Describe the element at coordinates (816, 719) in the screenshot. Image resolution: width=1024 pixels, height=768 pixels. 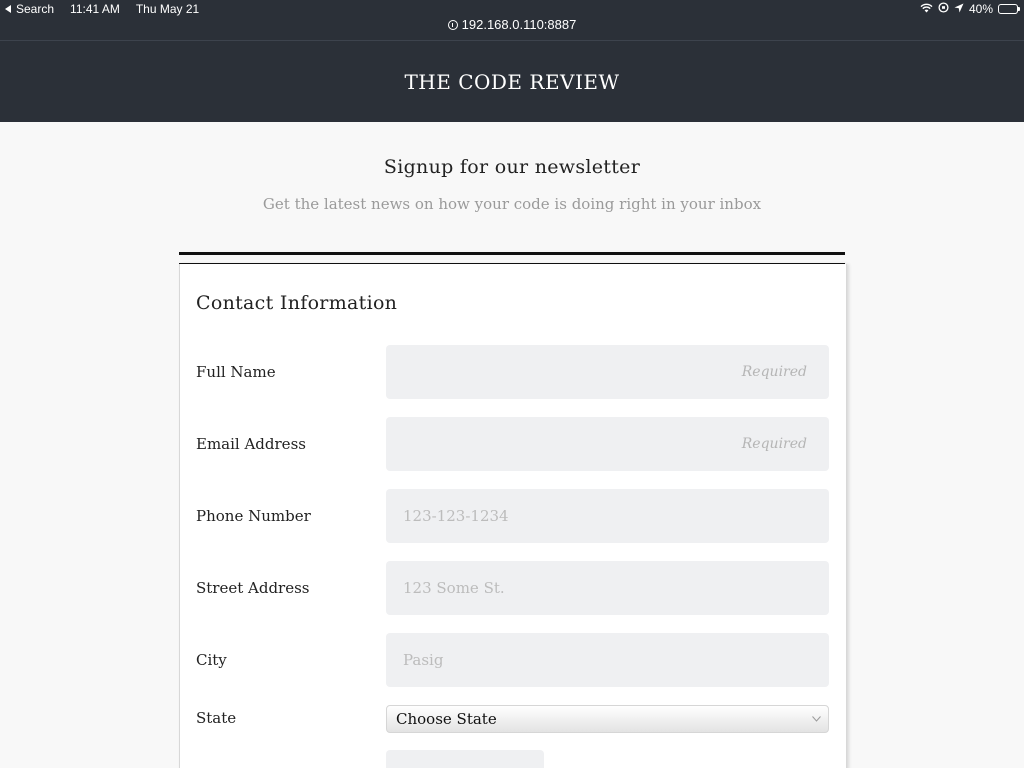
I see `chevron-down-icon` at that location.